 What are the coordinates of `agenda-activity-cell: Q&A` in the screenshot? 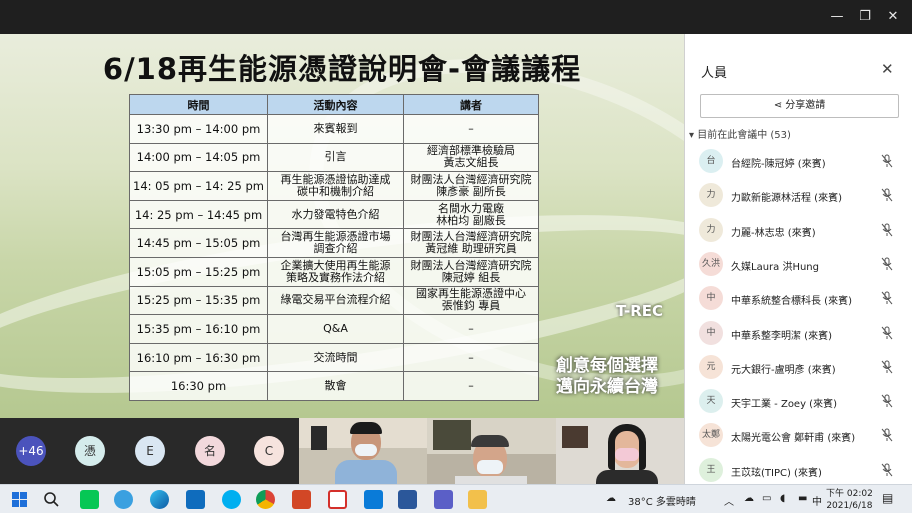 It's located at (335, 329).